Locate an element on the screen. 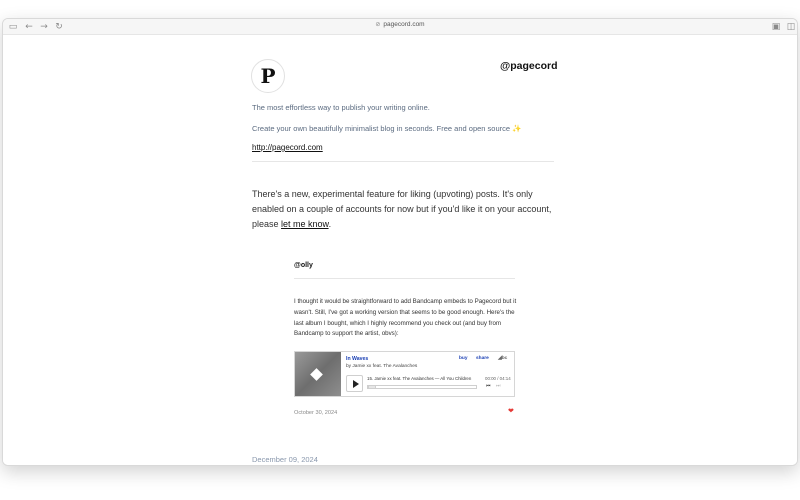 The width and height of the screenshot is (800, 500). buy-link: buy is located at coordinates (463, 358).